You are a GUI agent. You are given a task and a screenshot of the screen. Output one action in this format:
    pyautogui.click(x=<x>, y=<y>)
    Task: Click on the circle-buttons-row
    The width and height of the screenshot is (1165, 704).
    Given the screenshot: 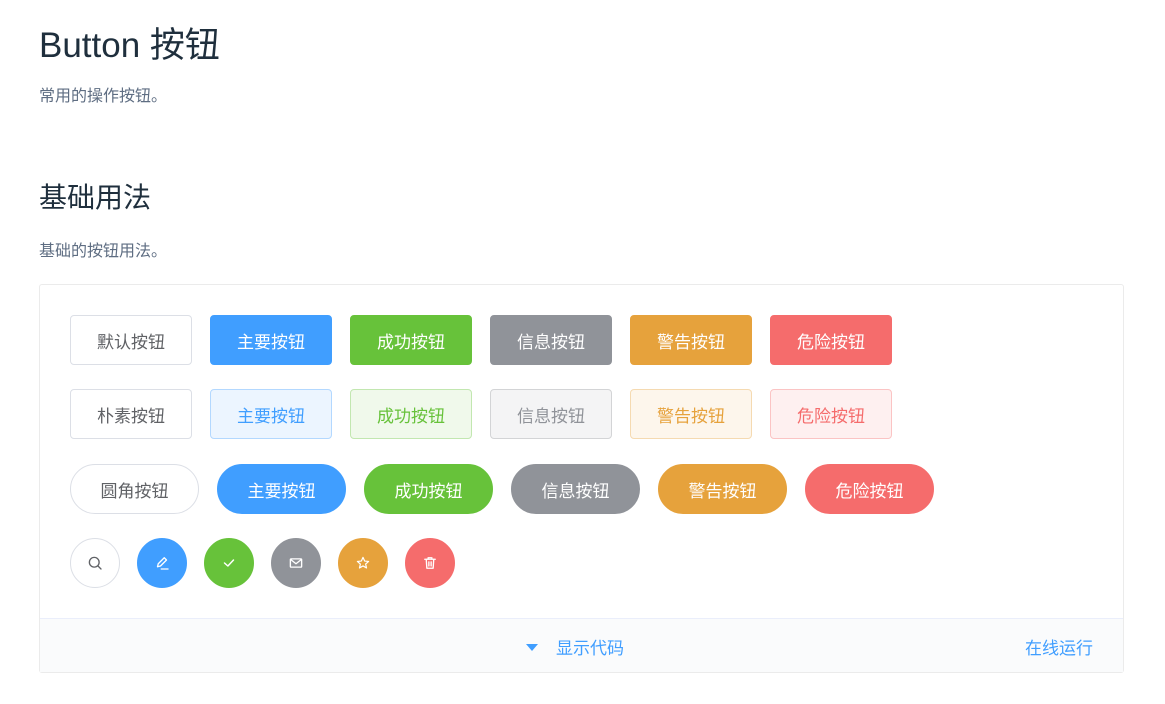 What is the action you would take?
    pyautogui.click(x=271, y=563)
    